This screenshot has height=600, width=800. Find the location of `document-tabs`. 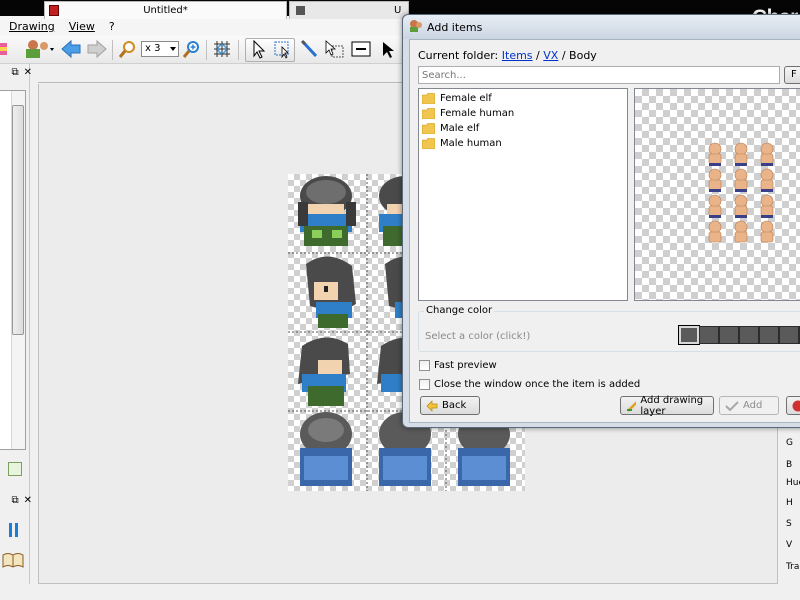

document-tabs is located at coordinates (223, 73).